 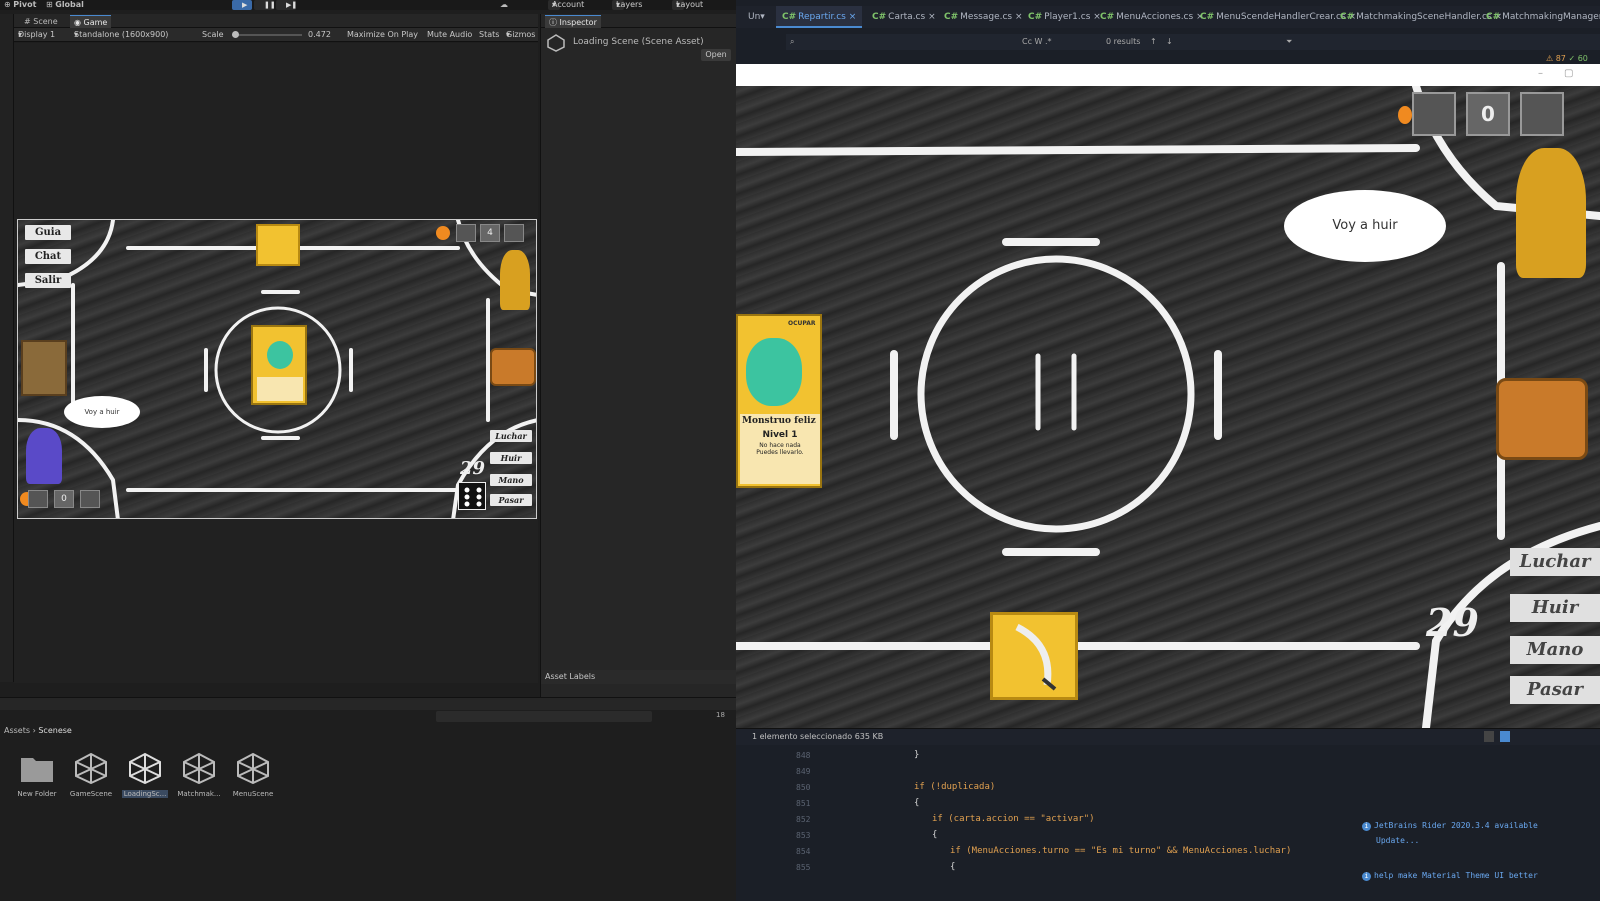 I want to click on breadcrumb-root: Assets, so click(x=17, y=730).